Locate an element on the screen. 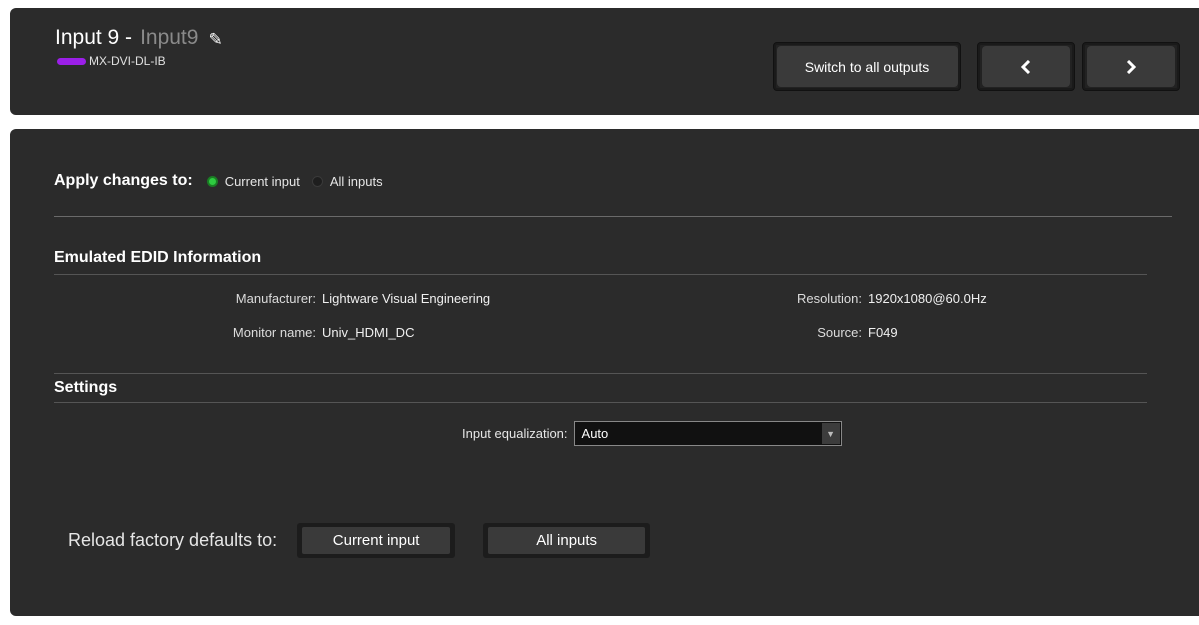 This screenshot has width=1199, height=625. monitor-name-value: Univ_HDMI_DC is located at coordinates (368, 332).